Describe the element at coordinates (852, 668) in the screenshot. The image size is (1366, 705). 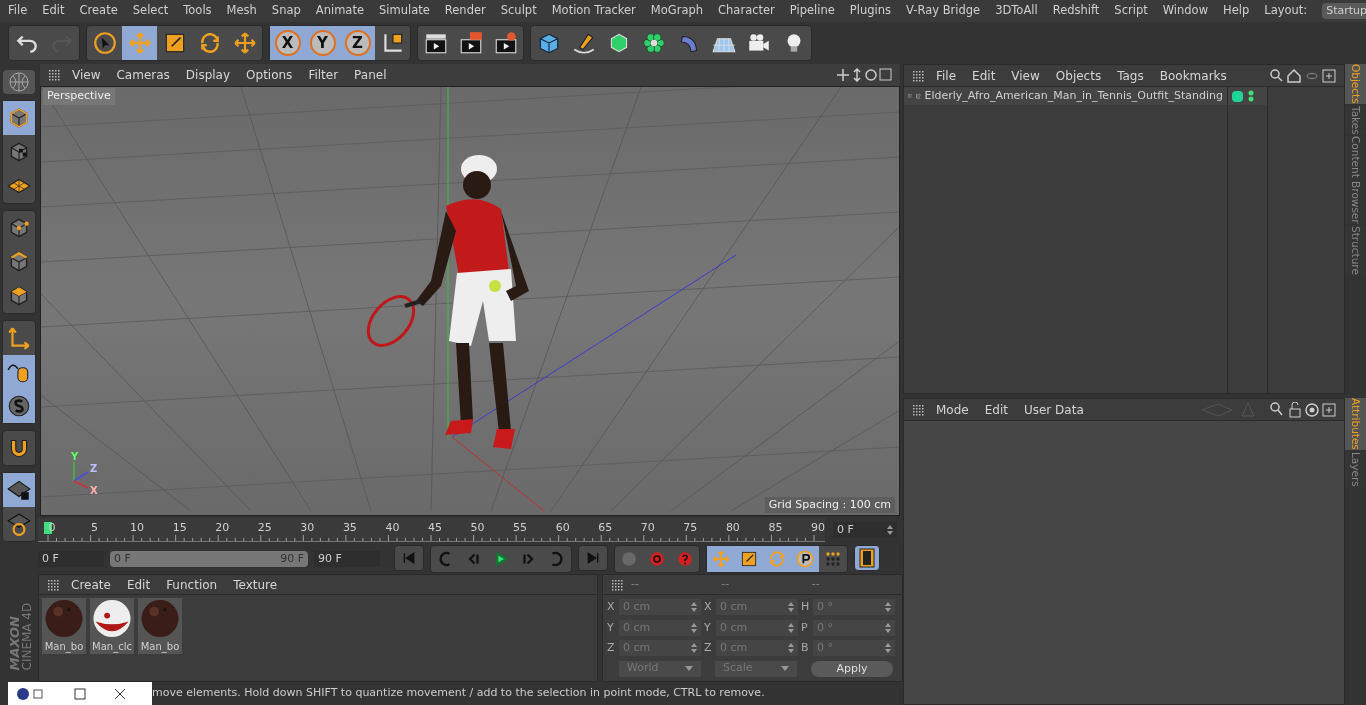
I see `apply-button: Apply` at that location.